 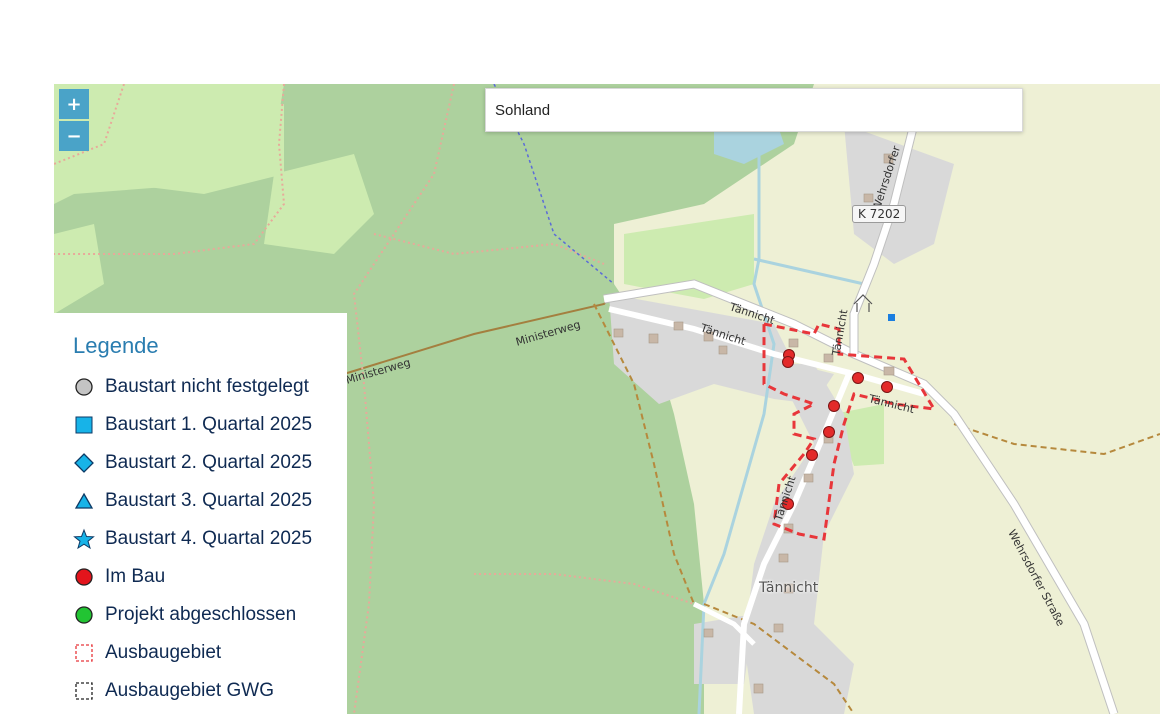 I want to click on location-search-input, so click(x=754, y=110).